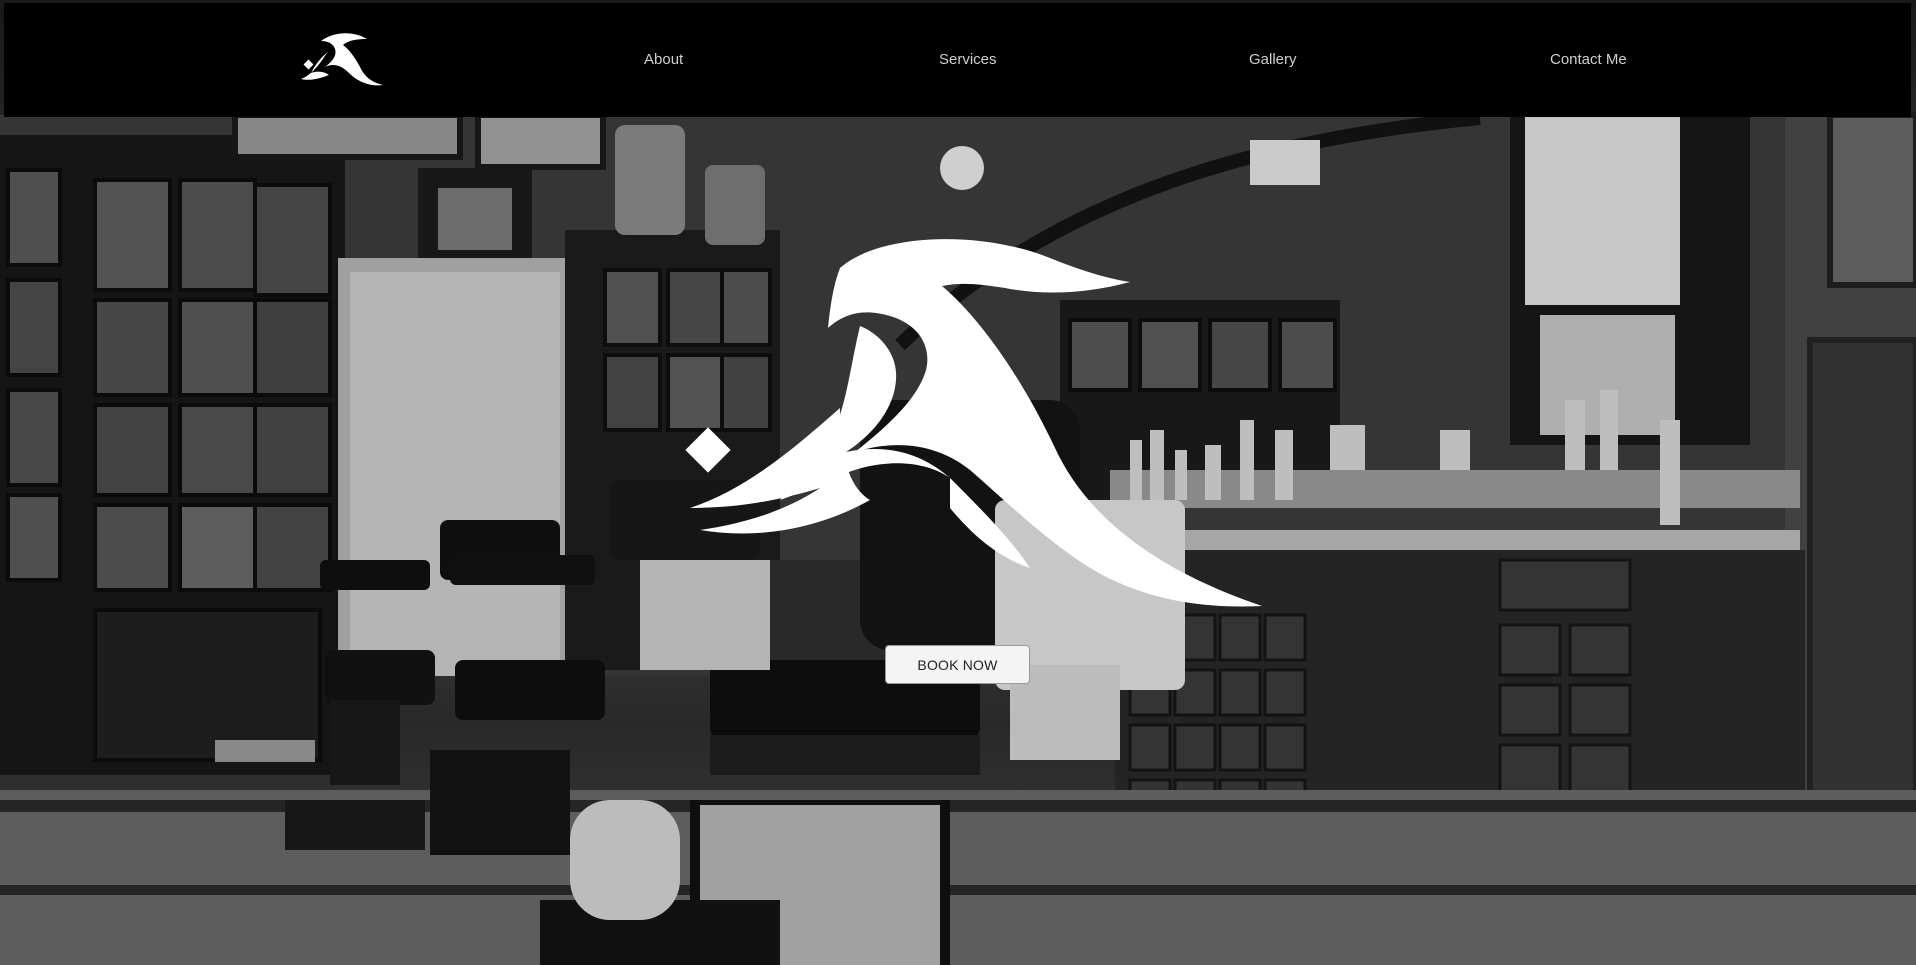 The height and width of the screenshot is (965, 1916). I want to click on hero-monogram-logo-icon, so click(965, 428).